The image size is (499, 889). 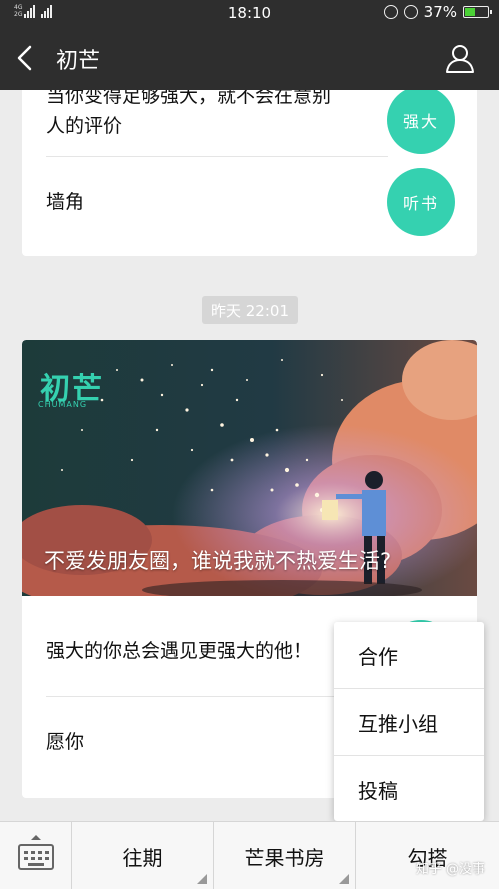 I want to click on title-bar: 初芒, so click(x=249, y=58).